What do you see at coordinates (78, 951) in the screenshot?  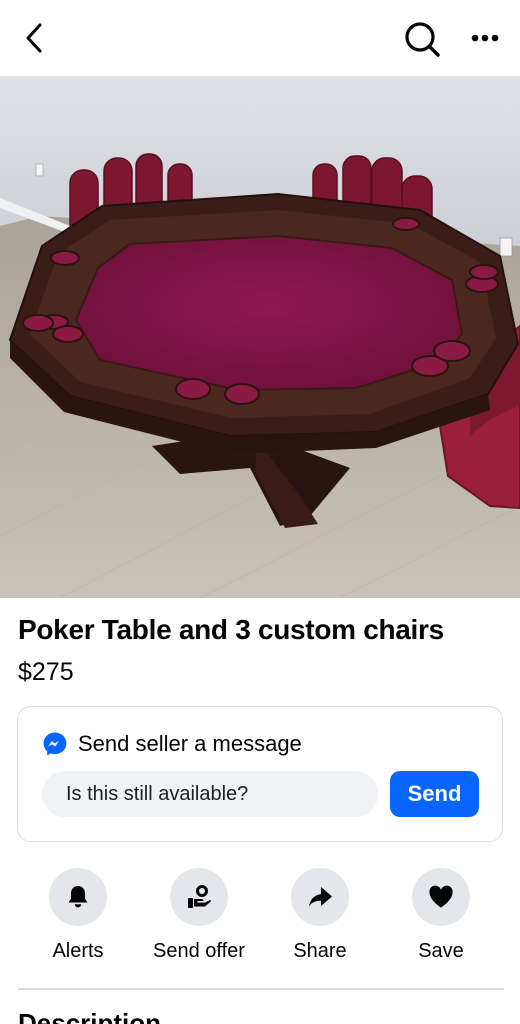 I see `alerts-label: Alerts` at bounding box center [78, 951].